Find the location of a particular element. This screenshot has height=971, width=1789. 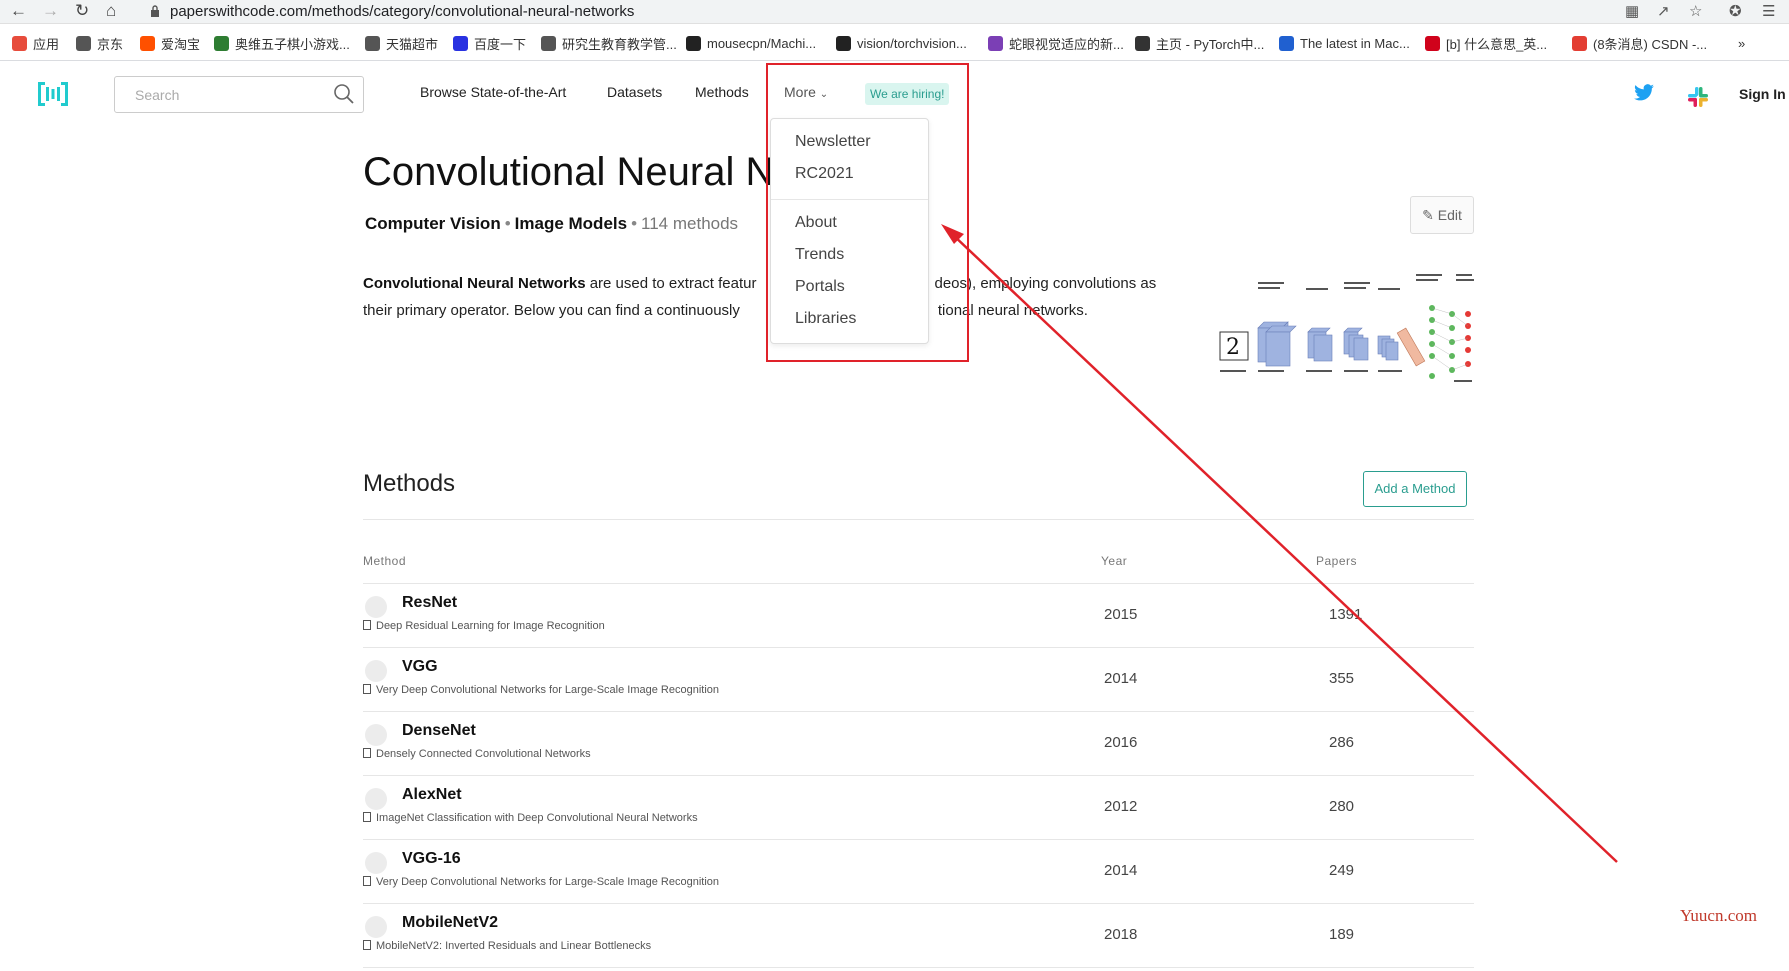

method-year: 2012 is located at coordinates (1121, 806).